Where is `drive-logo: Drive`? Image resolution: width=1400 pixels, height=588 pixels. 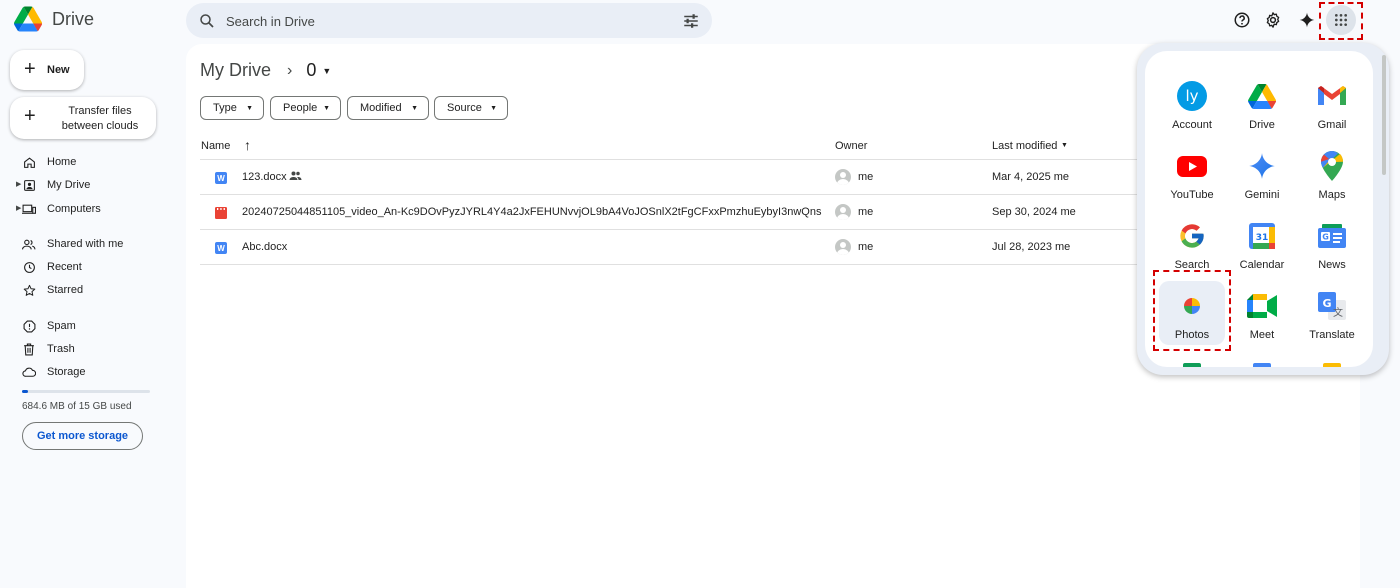
drive-logo: Drive is located at coordinates (54, 19).